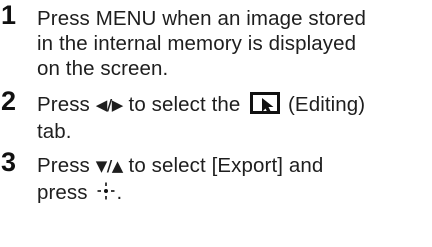 This screenshot has height=247, width=432. What do you see at coordinates (103, 68) in the screenshot?
I see `step-line: on the screen.` at bounding box center [103, 68].